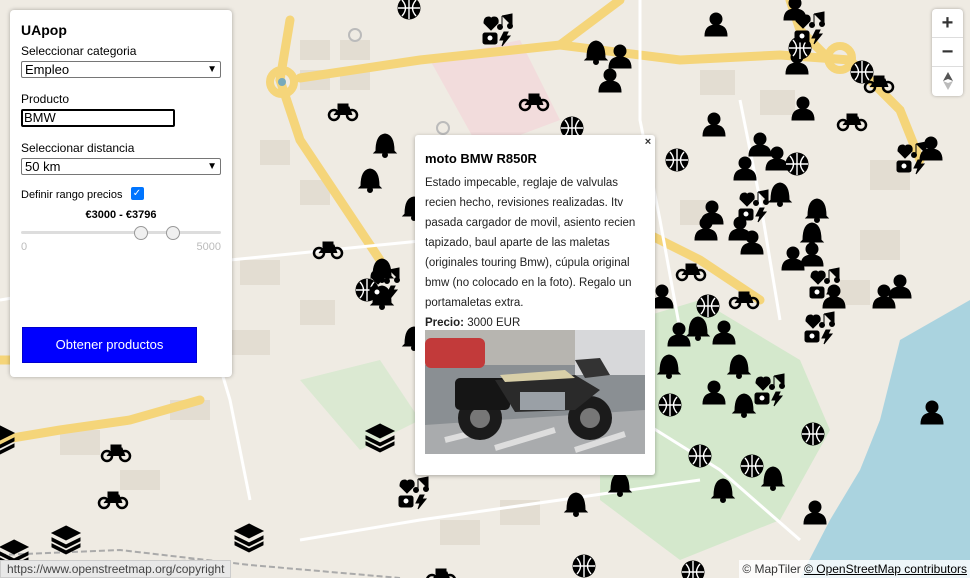  Describe the element at coordinates (116, 569) in the screenshot. I see `status-url: https://www.openstreetmap.org/copyright` at that location.